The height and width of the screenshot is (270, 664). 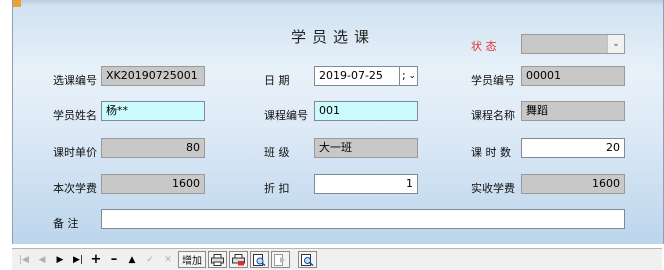 I want to click on preview-icon, so click(x=259, y=259).